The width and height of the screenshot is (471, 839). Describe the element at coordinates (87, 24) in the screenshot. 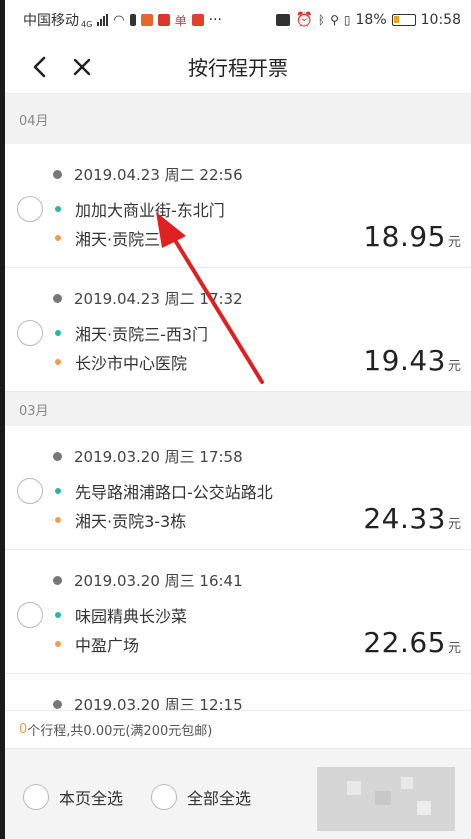

I see `network-label: 4G` at that location.